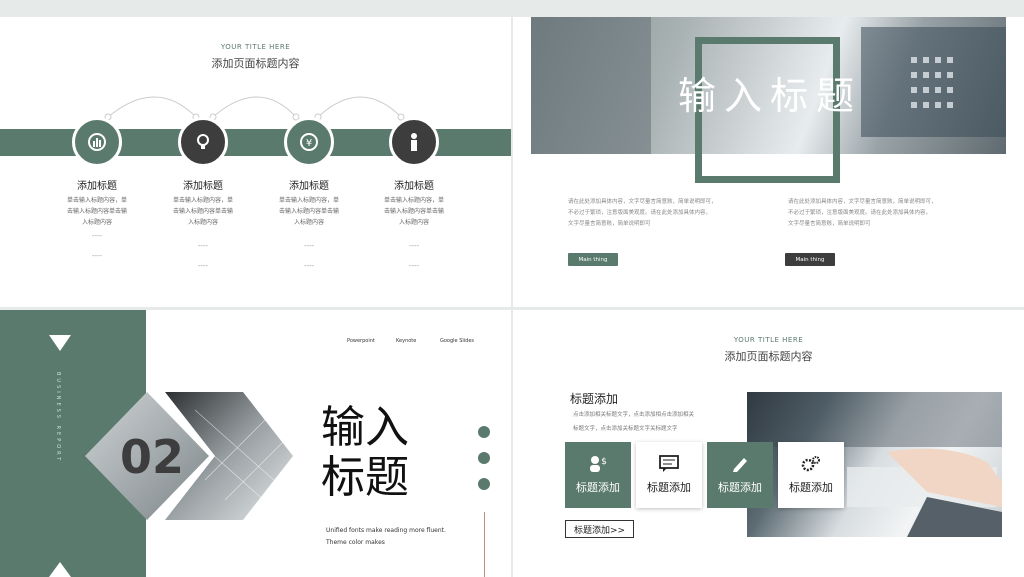 The width and height of the screenshot is (1024, 577). What do you see at coordinates (414, 246) in the screenshot?
I see `feature-dots-4a: ----` at bounding box center [414, 246].